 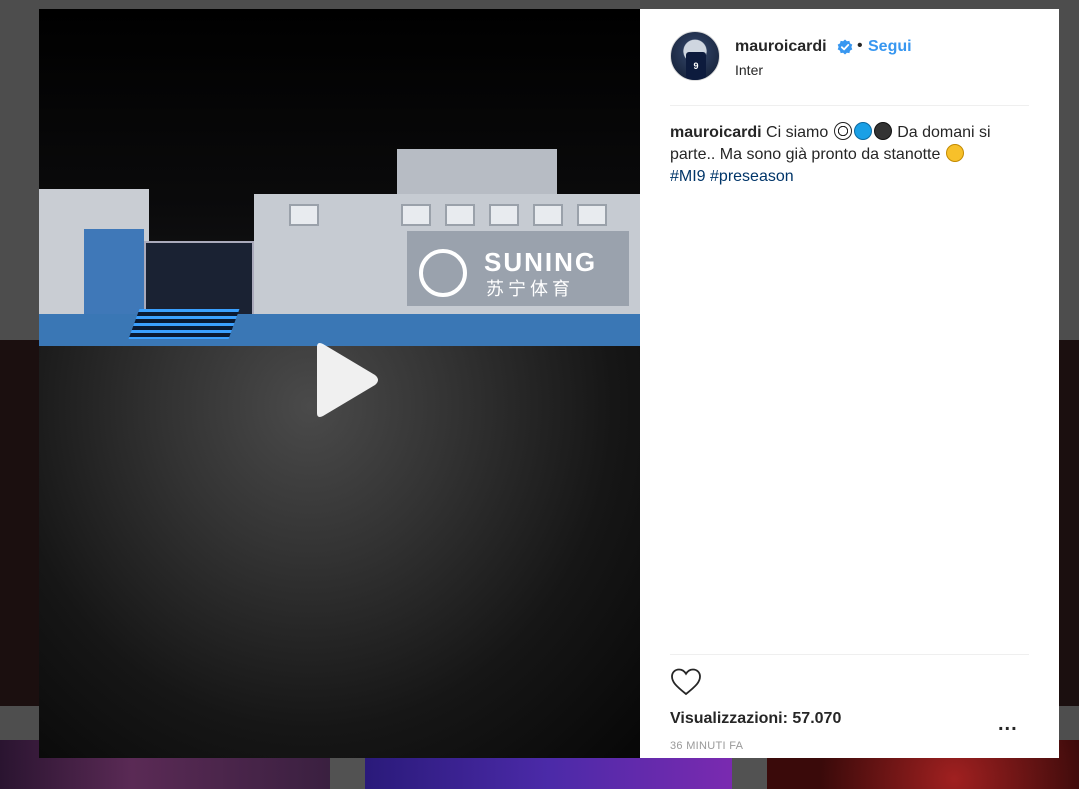 I want to click on play-button, so click(x=343, y=380).